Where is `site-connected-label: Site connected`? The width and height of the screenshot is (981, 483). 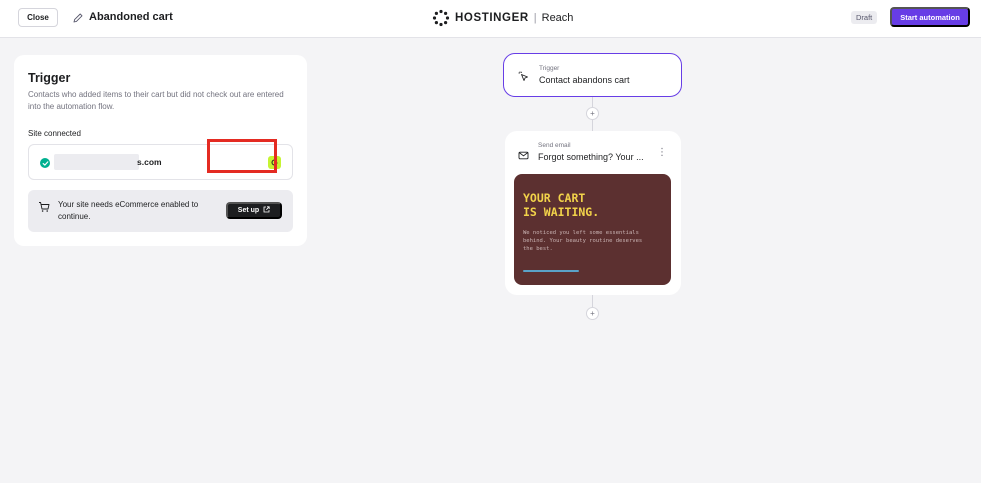 site-connected-label: Site connected is located at coordinates (54, 133).